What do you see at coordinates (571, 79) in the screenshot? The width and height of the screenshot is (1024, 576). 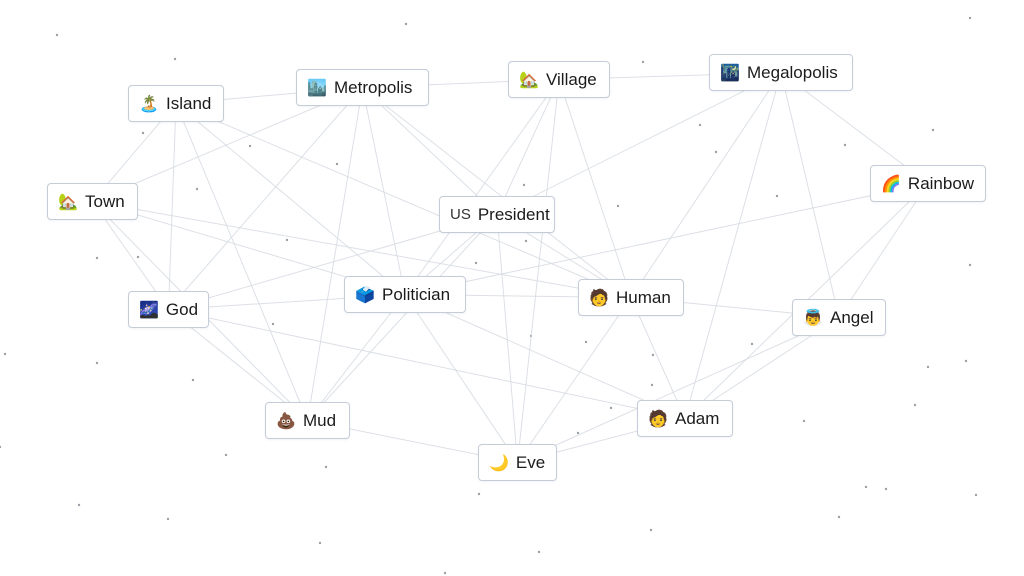 I see `element-label: Village` at bounding box center [571, 79].